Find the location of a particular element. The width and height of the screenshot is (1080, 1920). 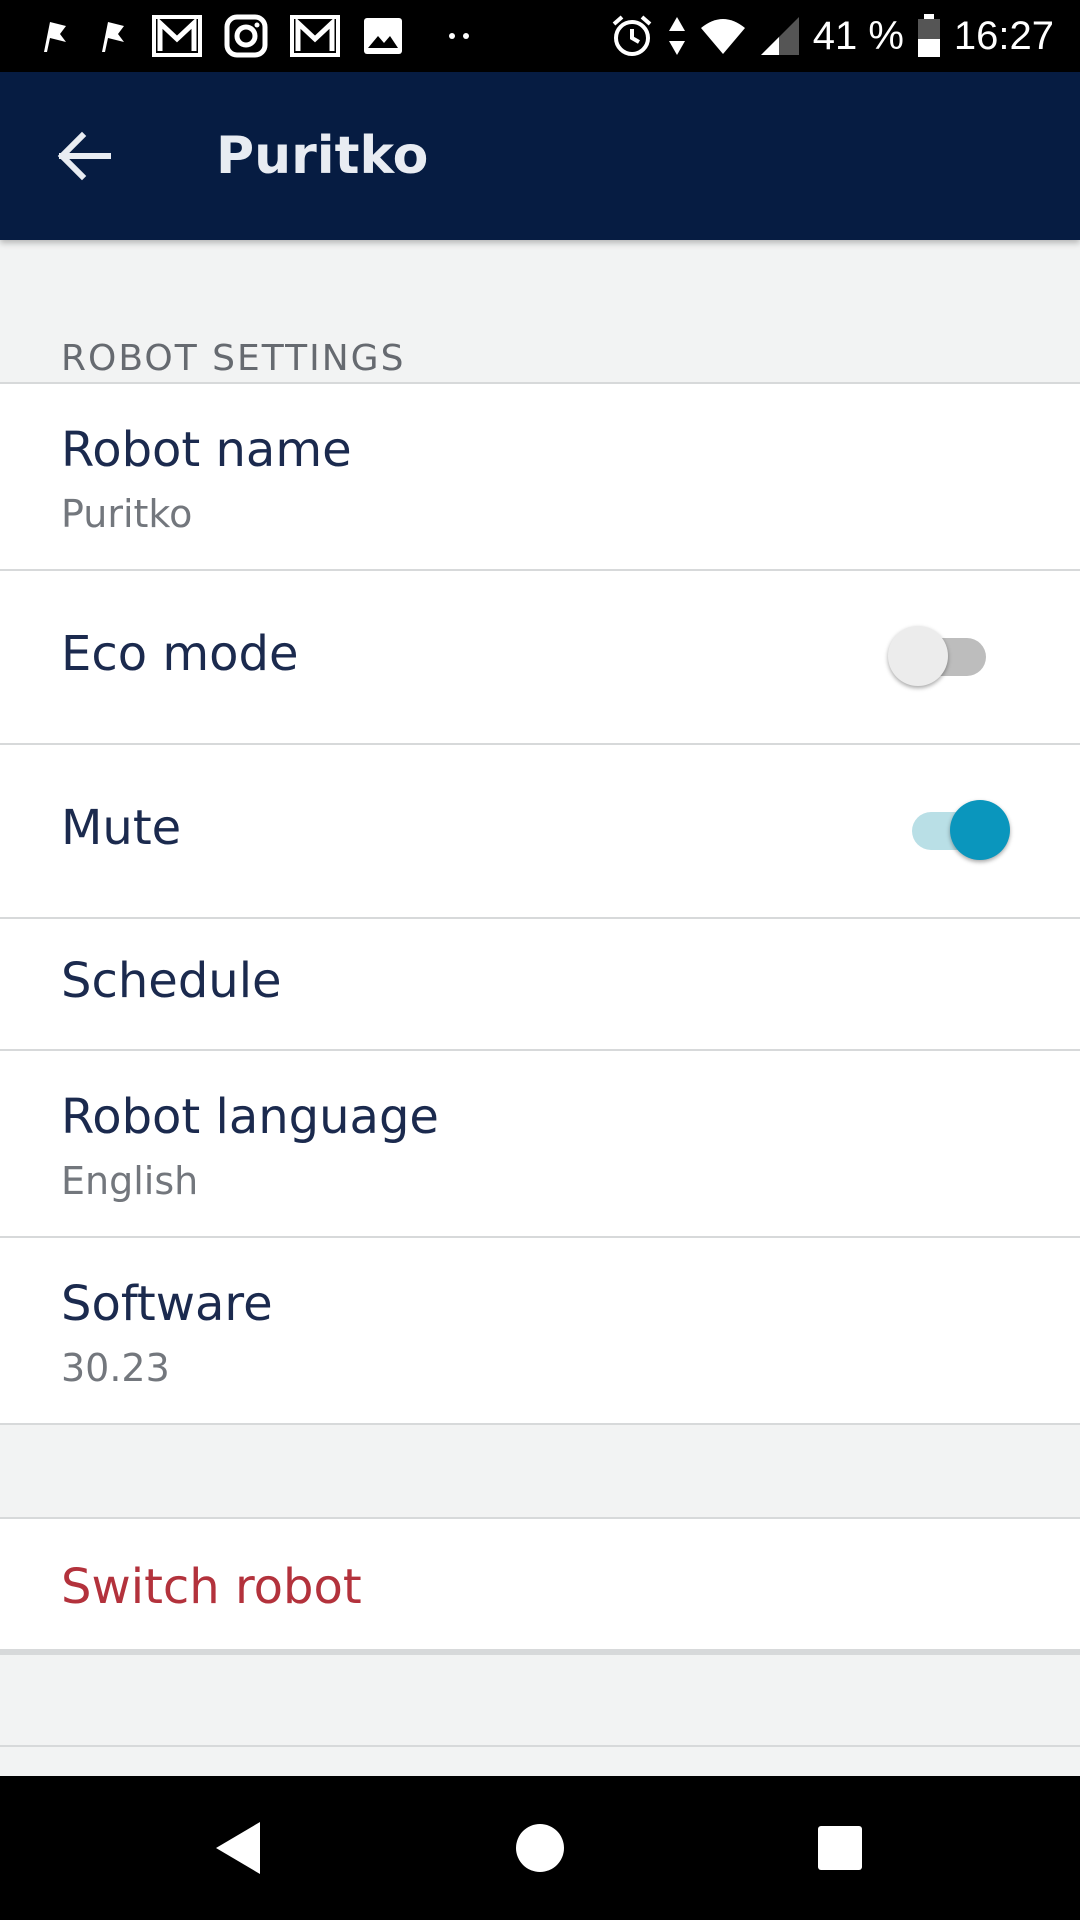

wifi-icon is located at coordinates (722, 36).